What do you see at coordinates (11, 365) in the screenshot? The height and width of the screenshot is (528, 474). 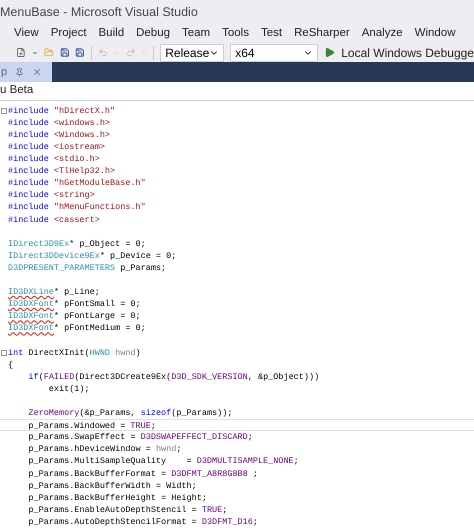 I see `code-line: {` at bounding box center [11, 365].